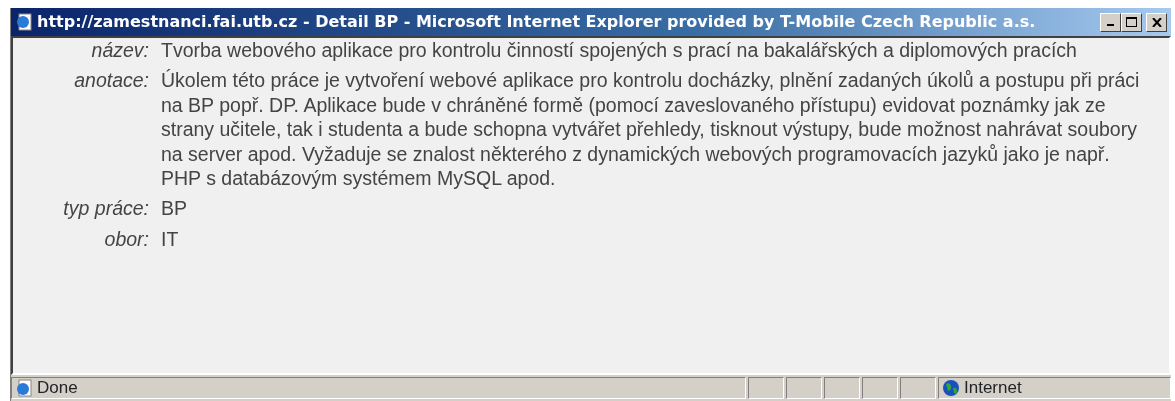 This screenshot has width=1175, height=401. Describe the element at coordinates (126, 239) in the screenshot. I see `field-label: obor:` at that location.